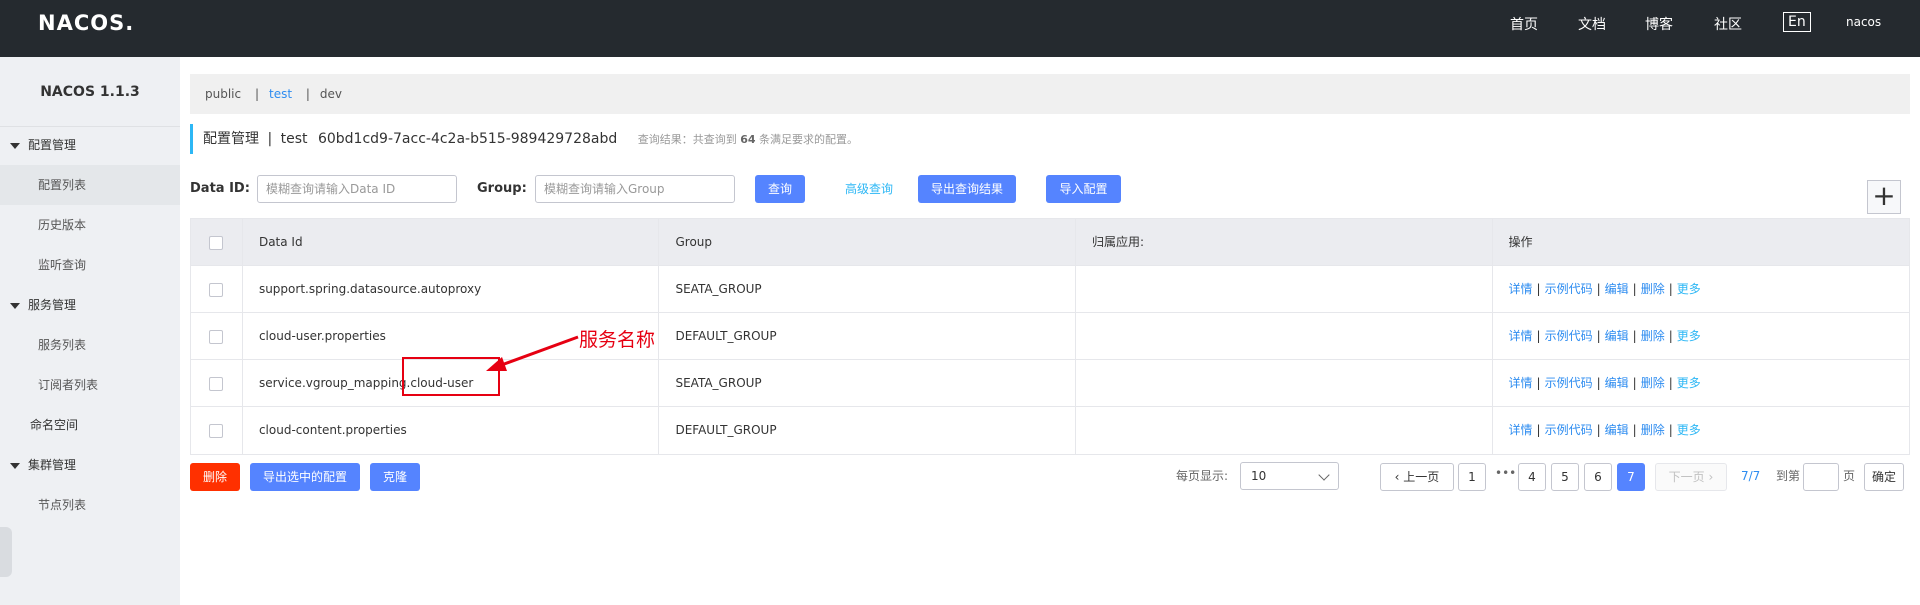 This screenshot has width=1920, height=605. What do you see at coordinates (1289, 476) in the screenshot?
I see `page-size-select: 10` at bounding box center [1289, 476].